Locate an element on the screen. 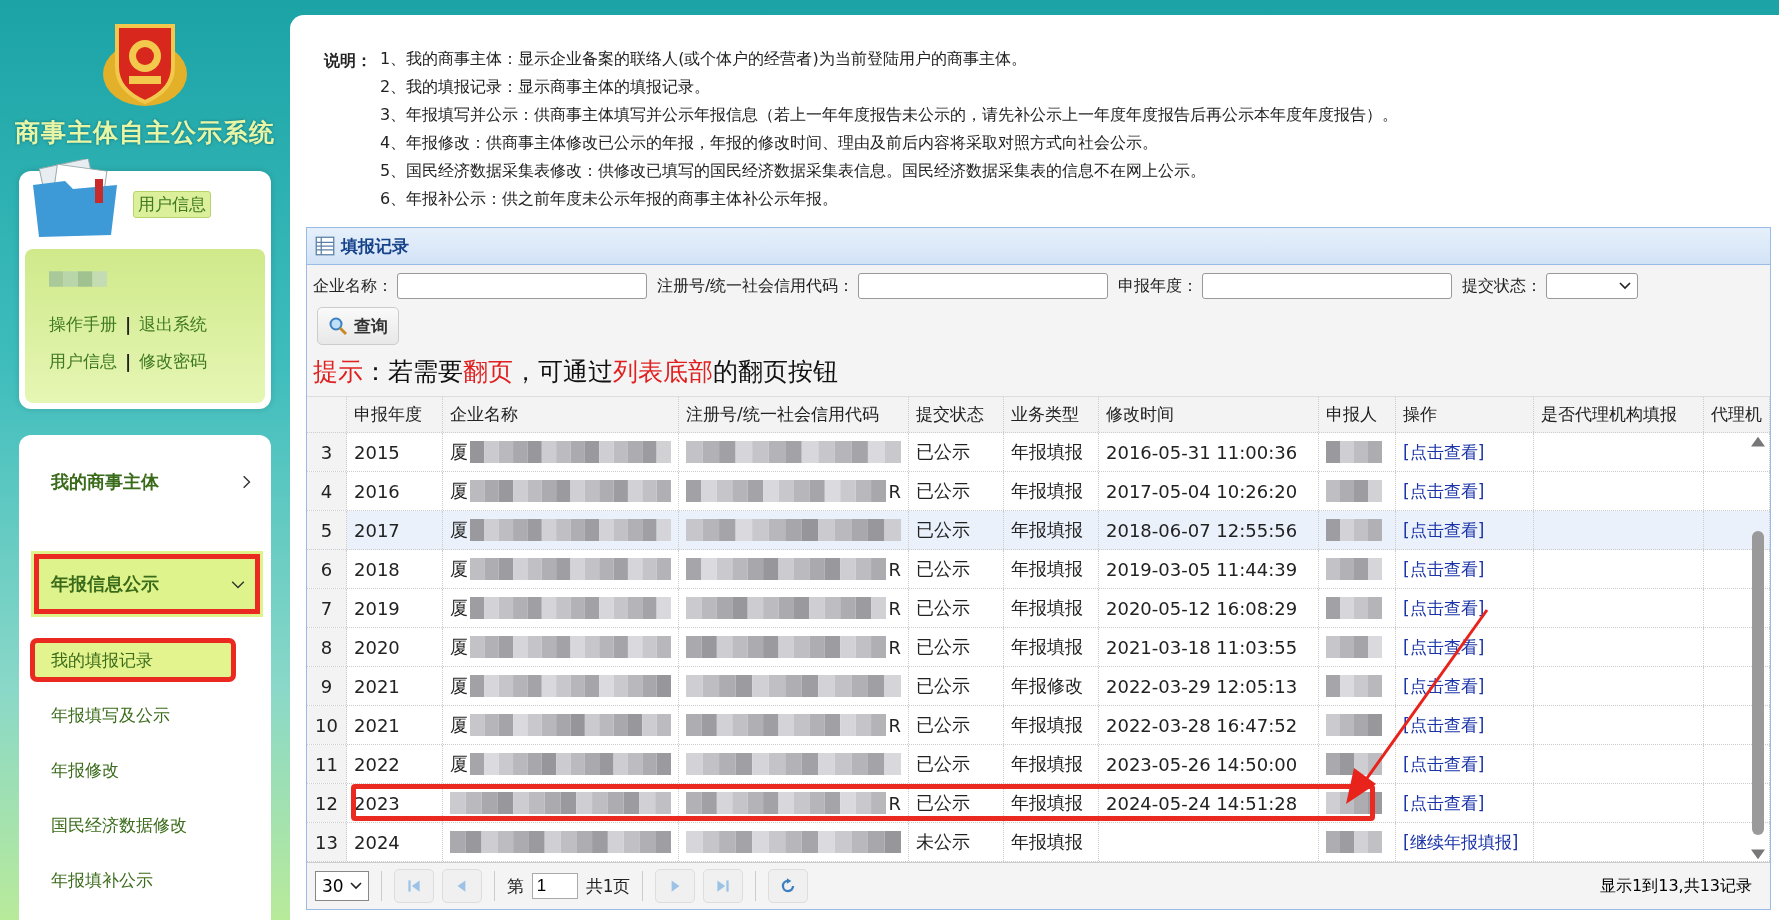 Image resolution: width=1779 pixels, height=920 pixels. page-size-select: 30 is located at coordinates (342, 886).